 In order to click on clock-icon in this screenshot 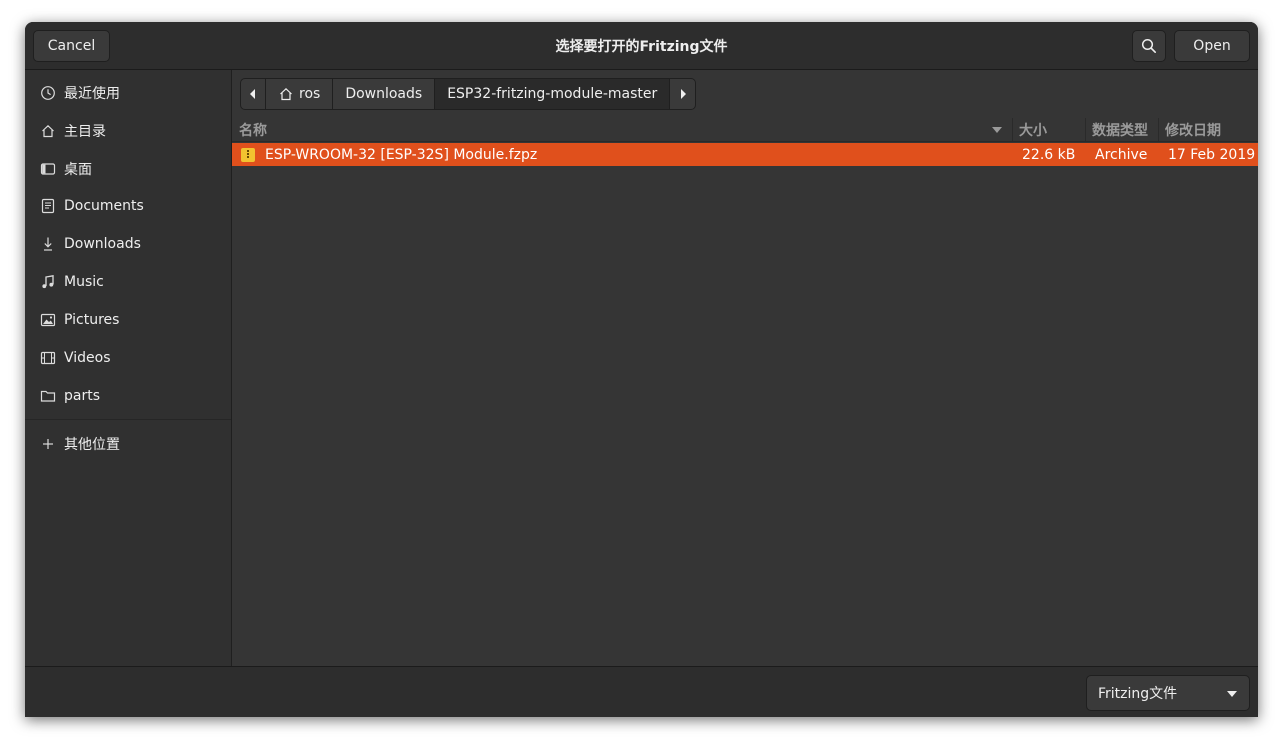, I will do `click(48, 93)`.